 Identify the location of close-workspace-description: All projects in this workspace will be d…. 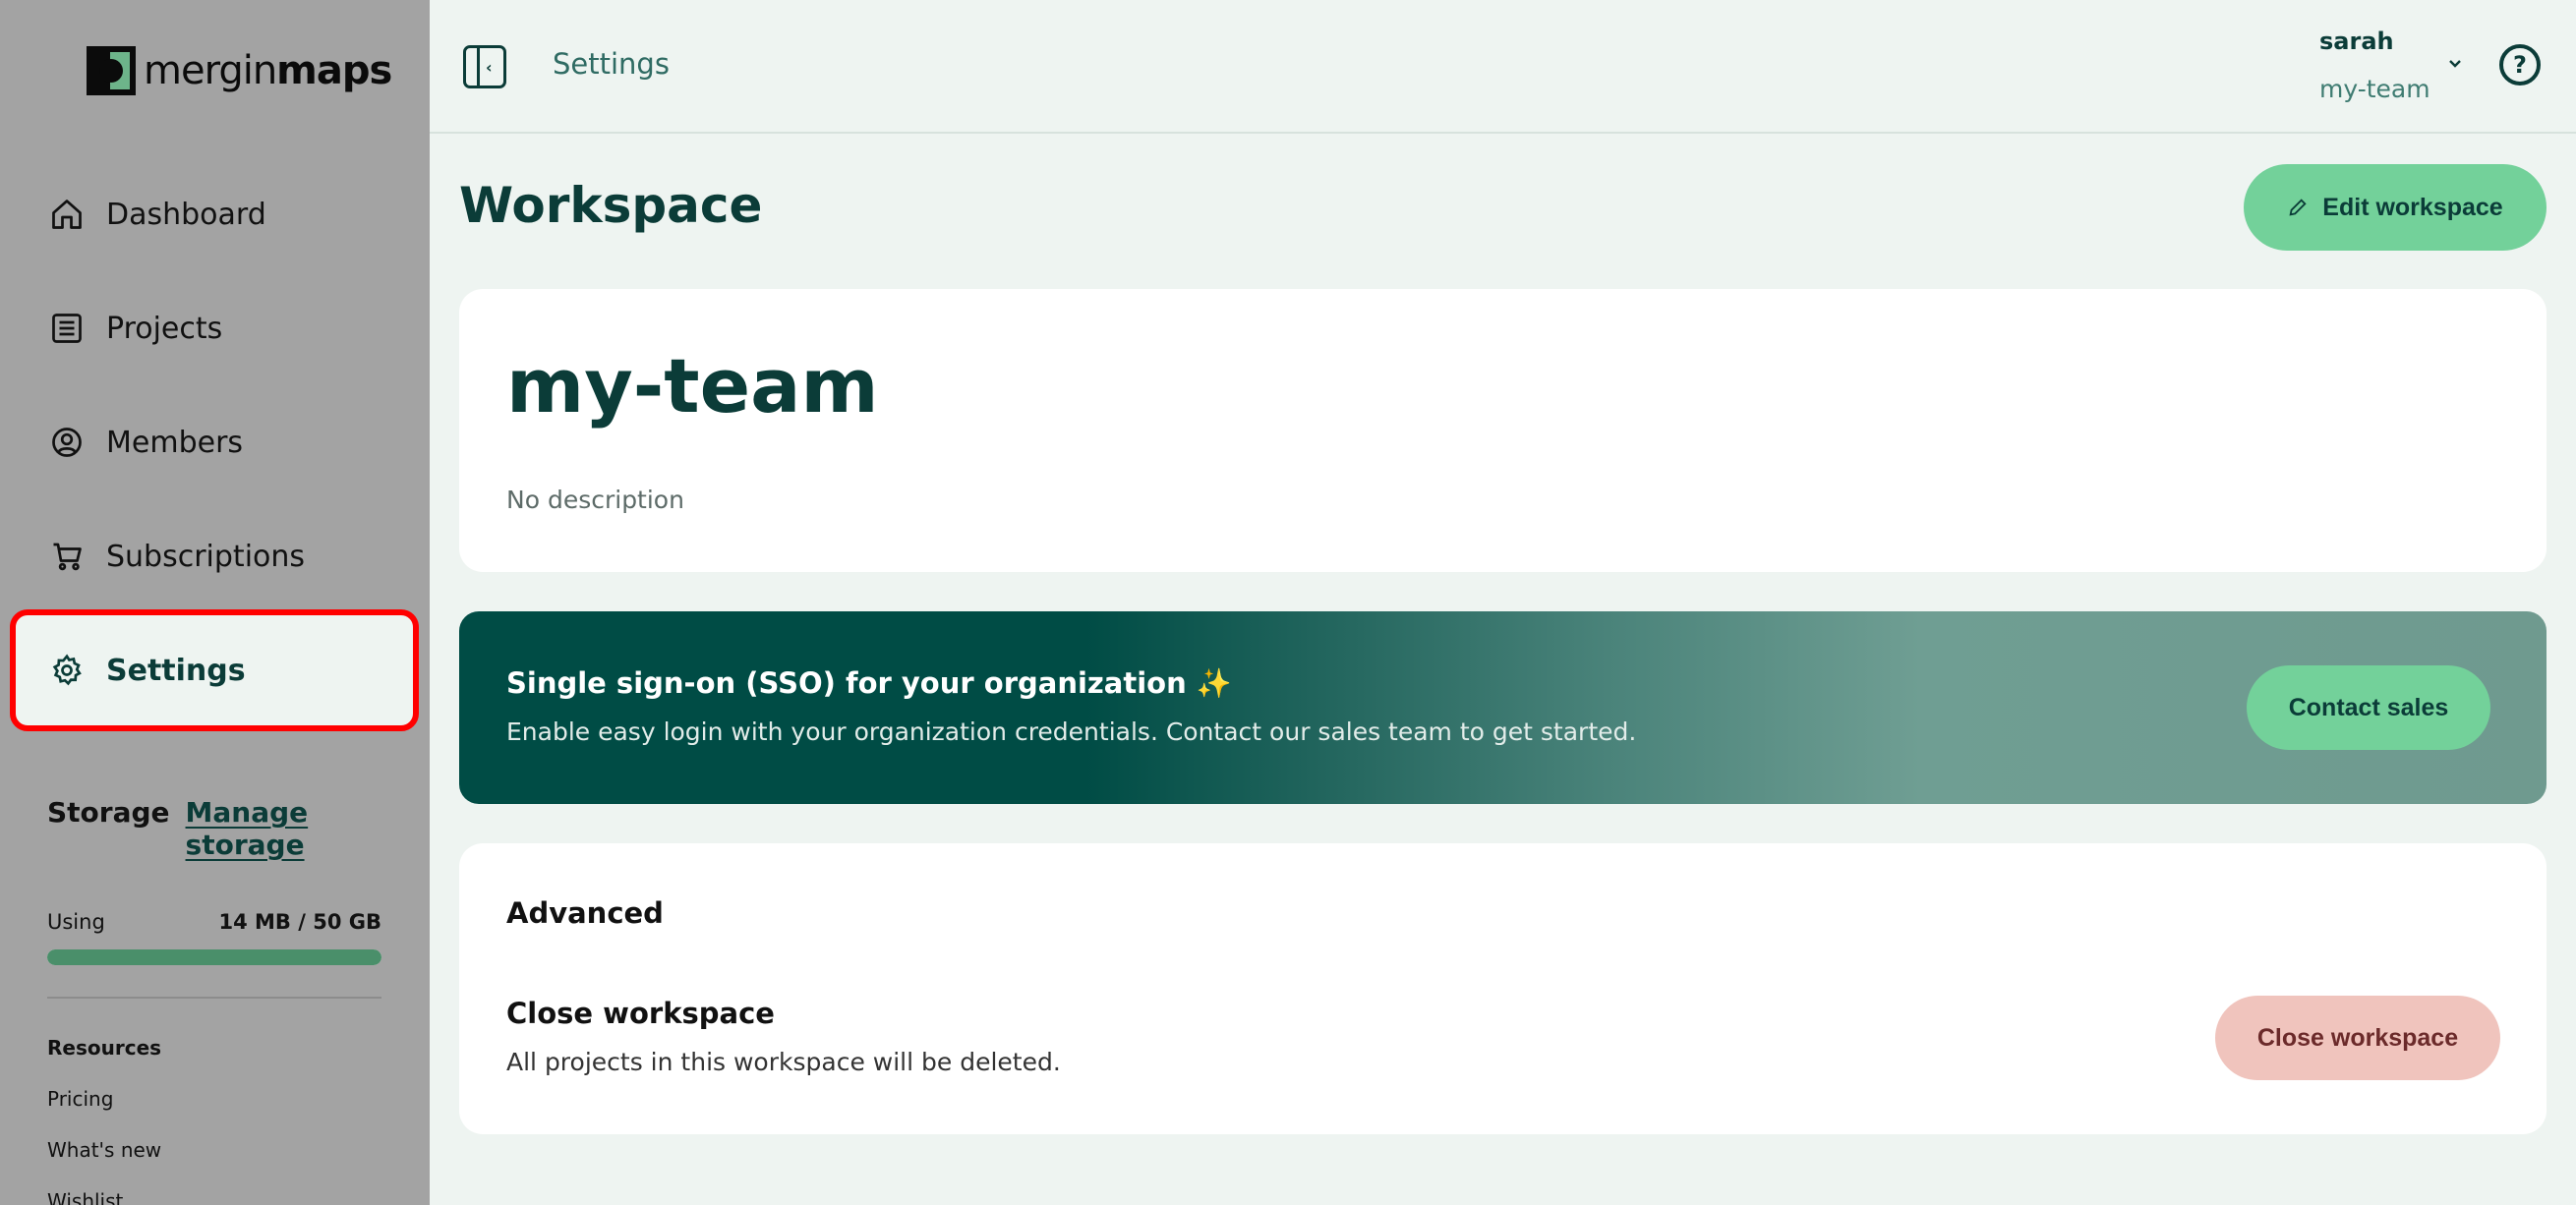
(783, 1062).